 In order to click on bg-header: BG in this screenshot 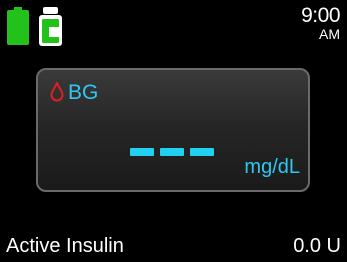, I will do `click(74, 92)`.